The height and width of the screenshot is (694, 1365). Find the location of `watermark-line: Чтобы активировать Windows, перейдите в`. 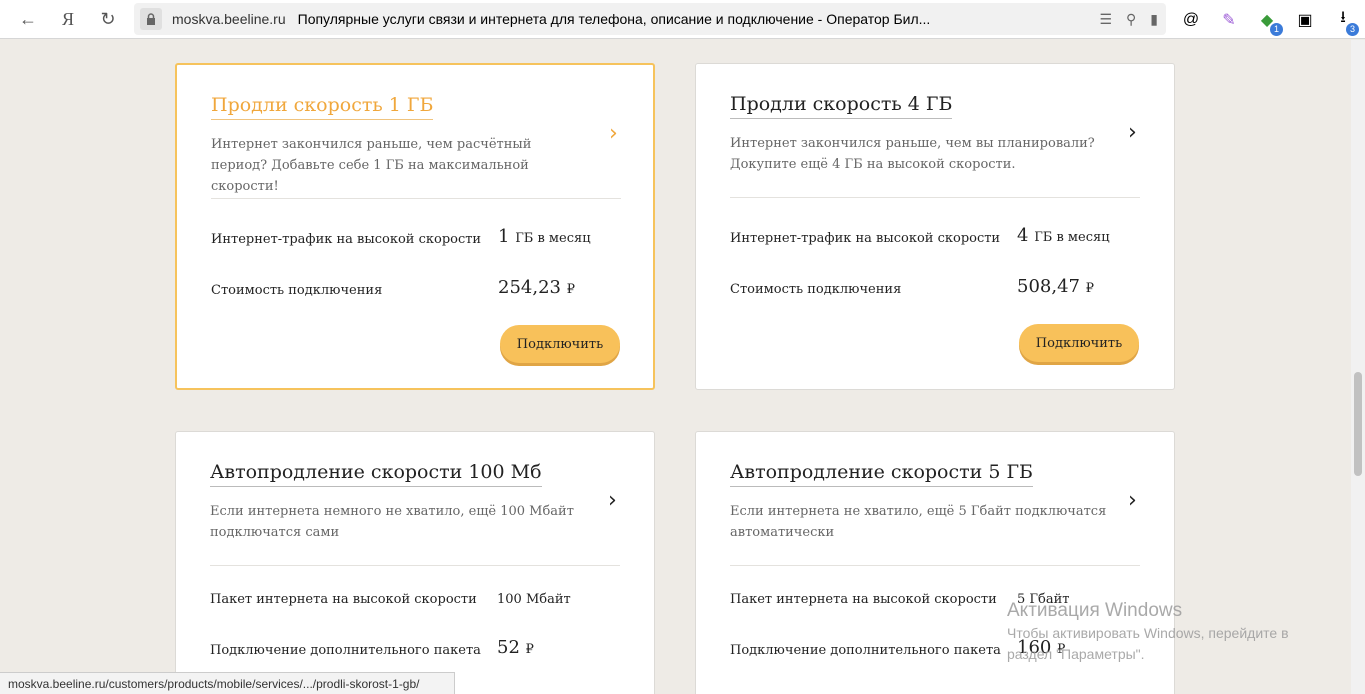

watermark-line: Чтобы активировать Windows, перейдите в is located at coordinates (1148, 633).